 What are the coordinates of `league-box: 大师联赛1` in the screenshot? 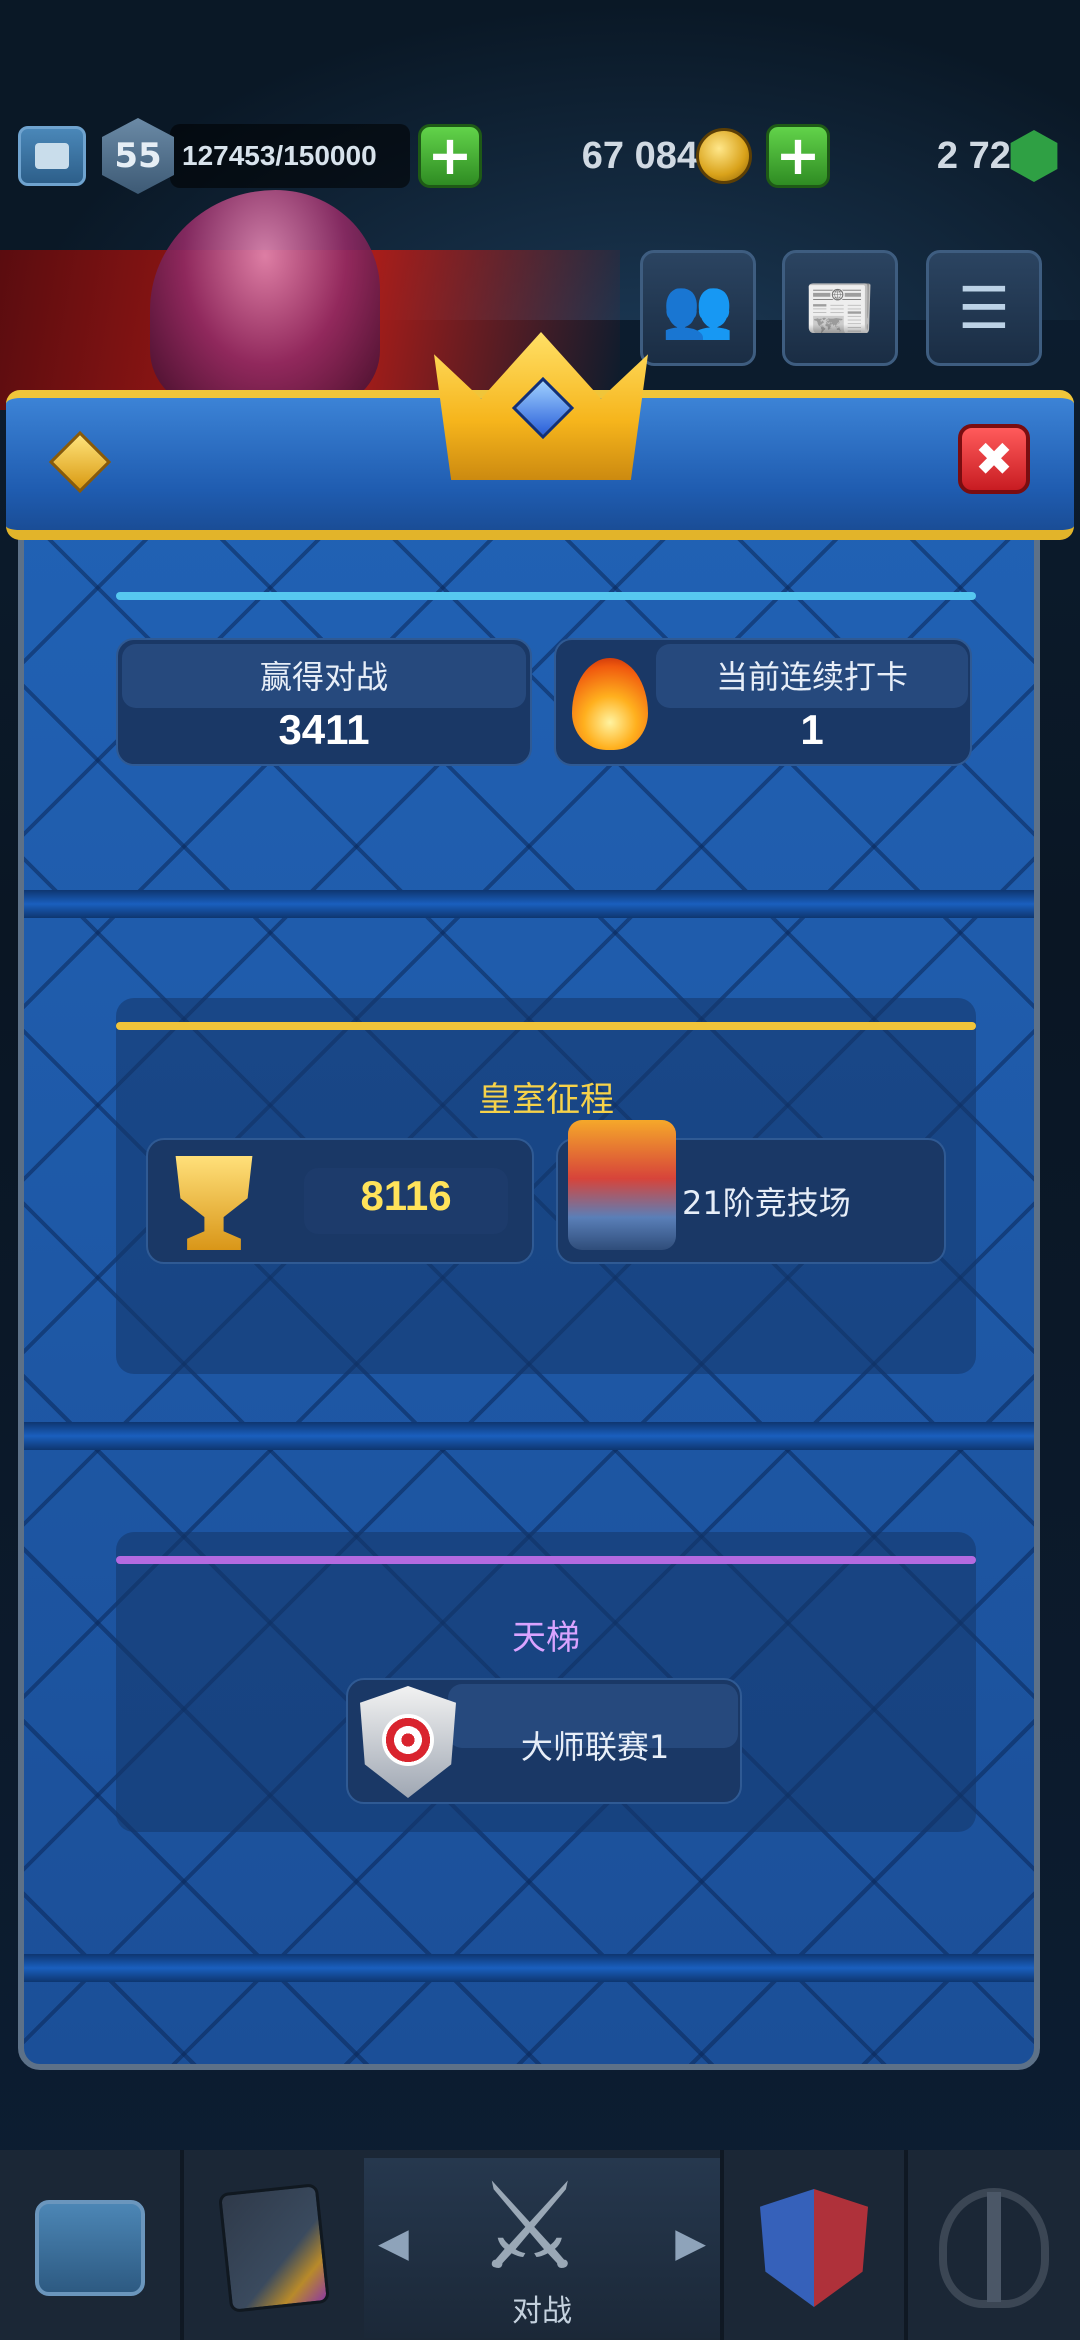 It's located at (544, 1741).